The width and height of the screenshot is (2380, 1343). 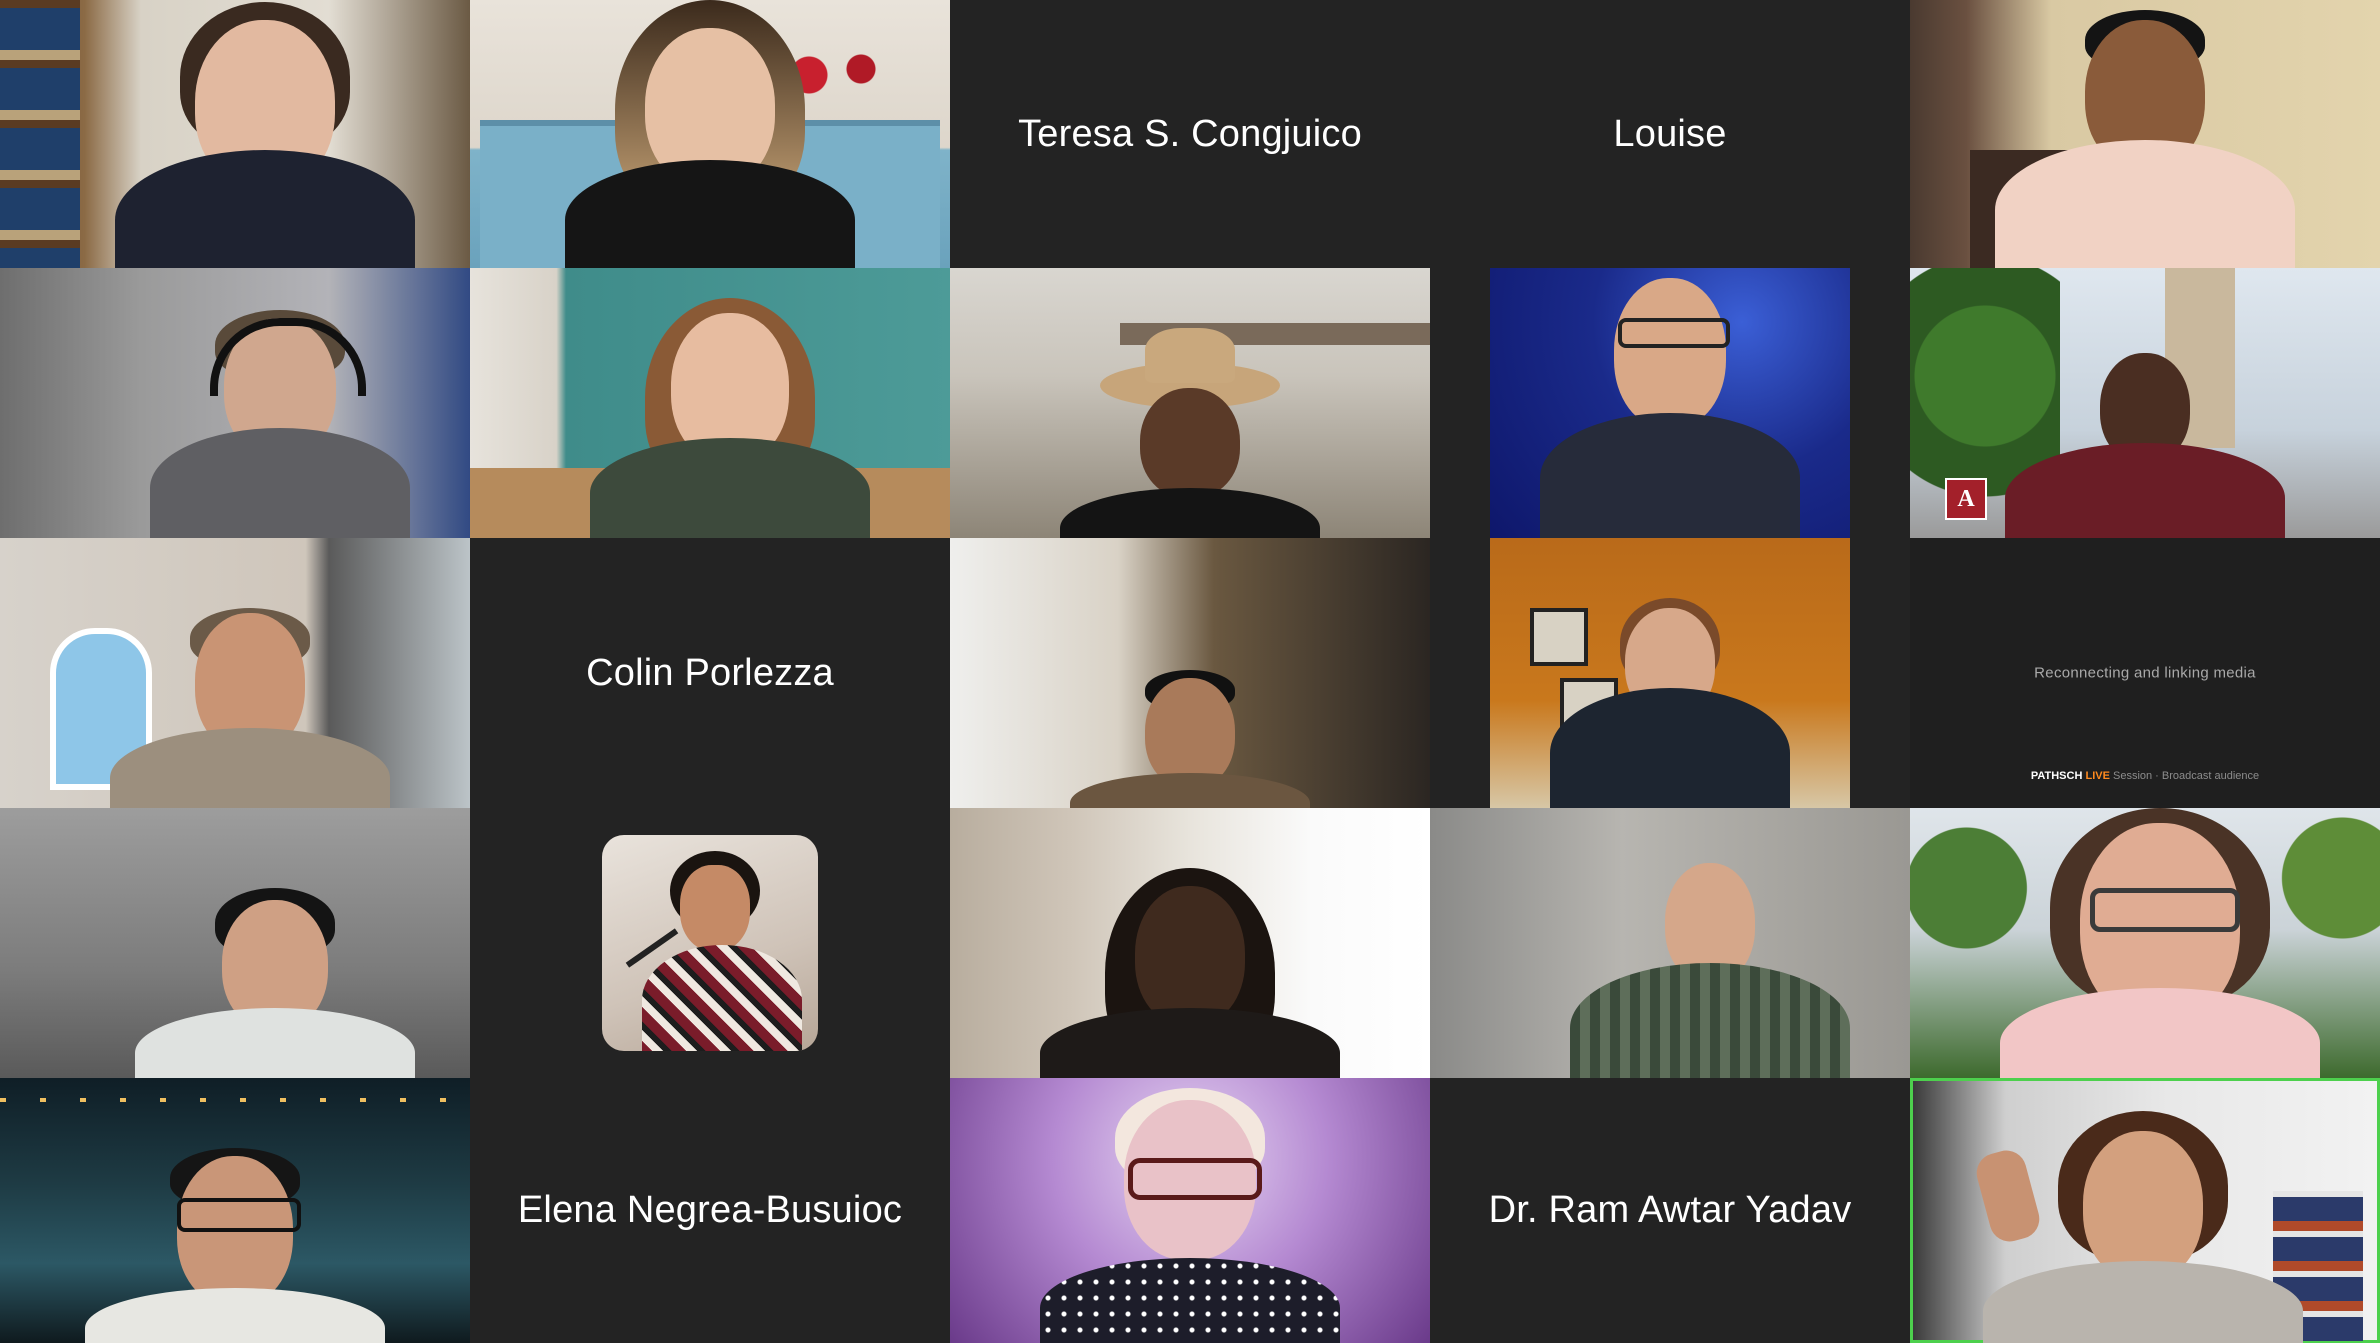 I want to click on participant-name-tile: Elena Negrea-Busuioc, so click(x=710, y=1210).